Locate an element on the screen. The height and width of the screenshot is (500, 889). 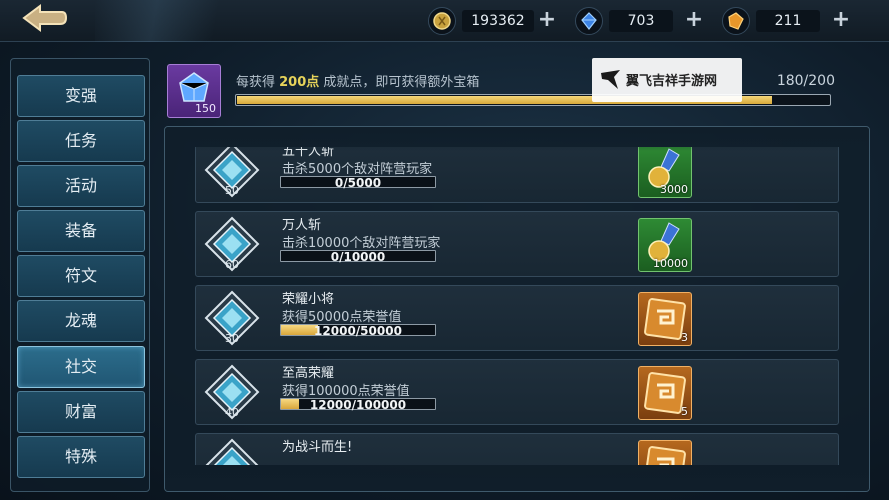
achievement-point-badge-icon: 40 is located at coordinates (232, 393).